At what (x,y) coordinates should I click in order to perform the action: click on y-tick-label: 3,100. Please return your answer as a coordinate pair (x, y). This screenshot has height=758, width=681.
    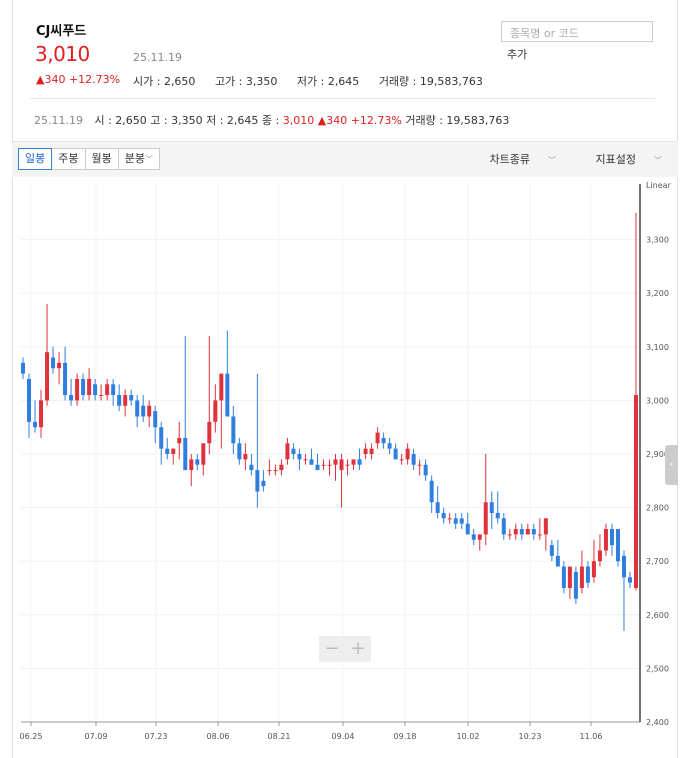
    Looking at the image, I should click on (657, 347).